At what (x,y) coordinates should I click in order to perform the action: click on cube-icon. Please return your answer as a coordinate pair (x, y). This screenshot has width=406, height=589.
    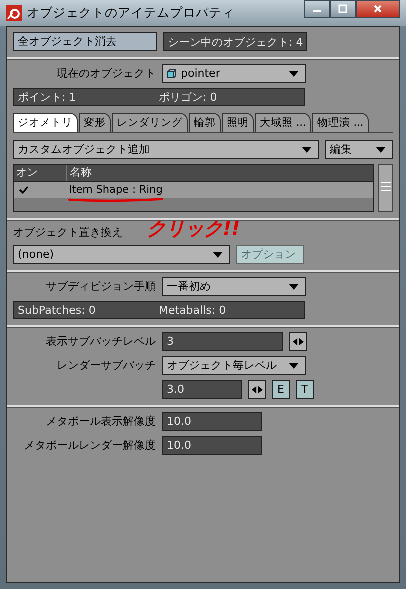
    Looking at the image, I should click on (172, 73).